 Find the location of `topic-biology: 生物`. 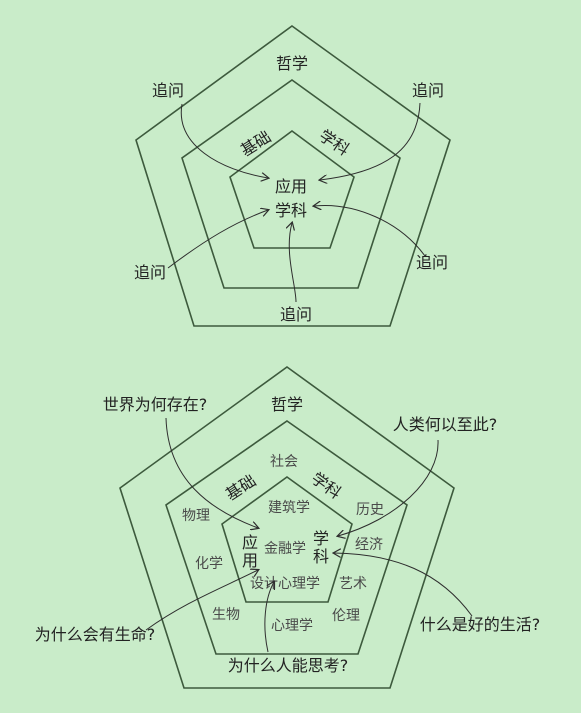

topic-biology: 生物 is located at coordinates (226, 615).